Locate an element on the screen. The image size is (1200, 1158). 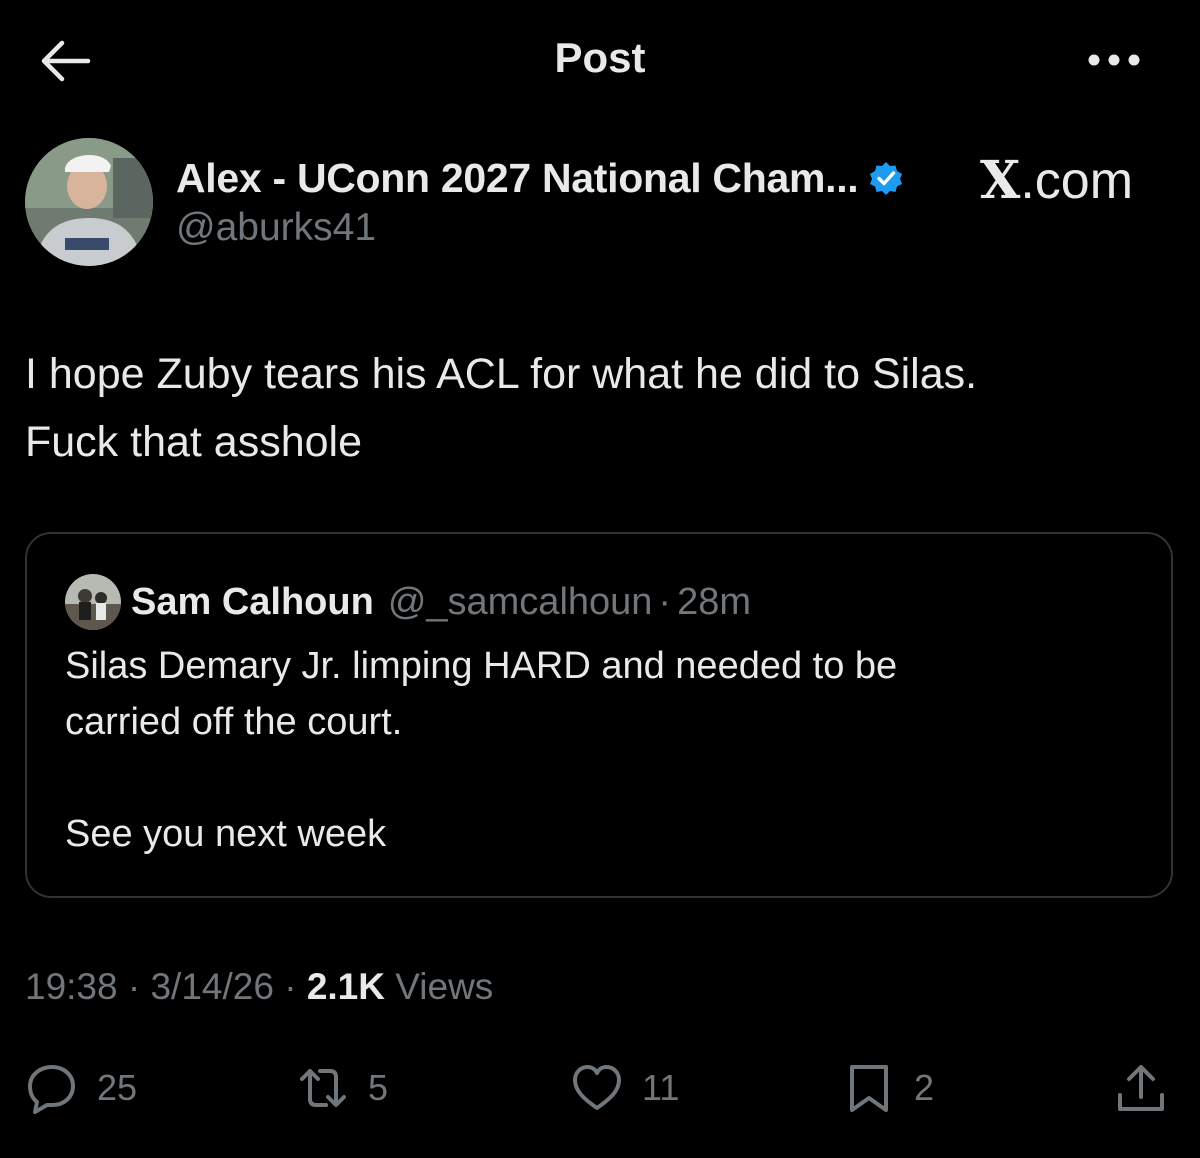
repost-icon is located at coordinates (323, 1088).